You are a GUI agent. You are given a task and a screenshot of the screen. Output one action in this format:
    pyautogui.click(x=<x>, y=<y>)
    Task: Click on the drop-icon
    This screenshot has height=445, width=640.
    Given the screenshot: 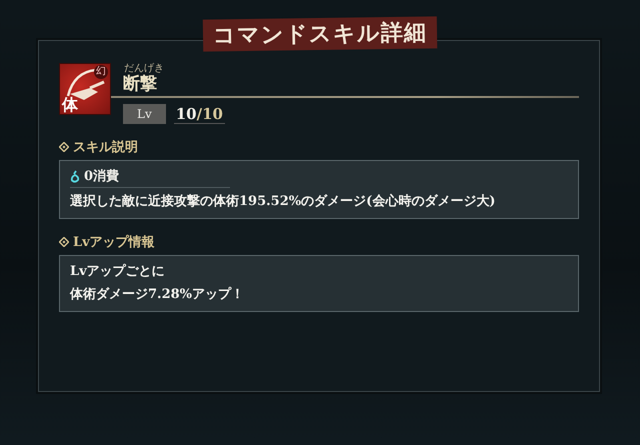 What is the action you would take?
    pyautogui.click(x=75, y=176)
    